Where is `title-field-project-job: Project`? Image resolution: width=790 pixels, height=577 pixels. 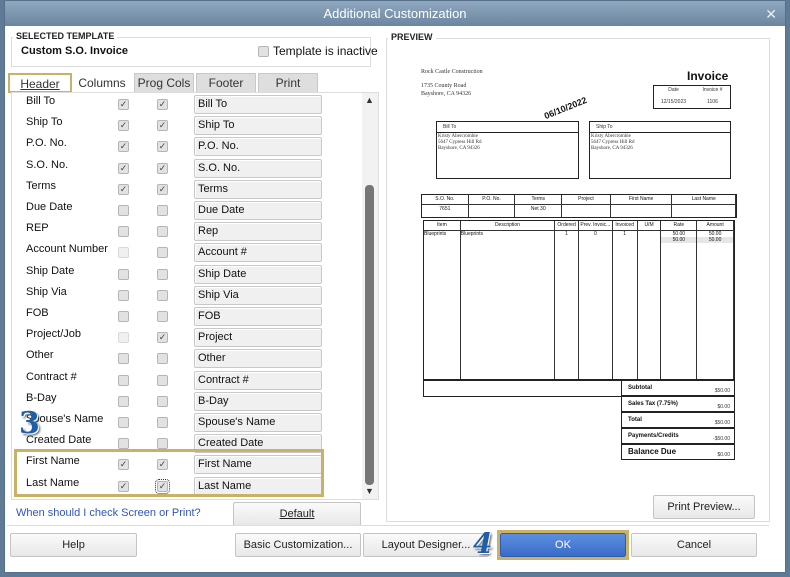
title-field-project-job: Project is located at coordinates (258, 338).